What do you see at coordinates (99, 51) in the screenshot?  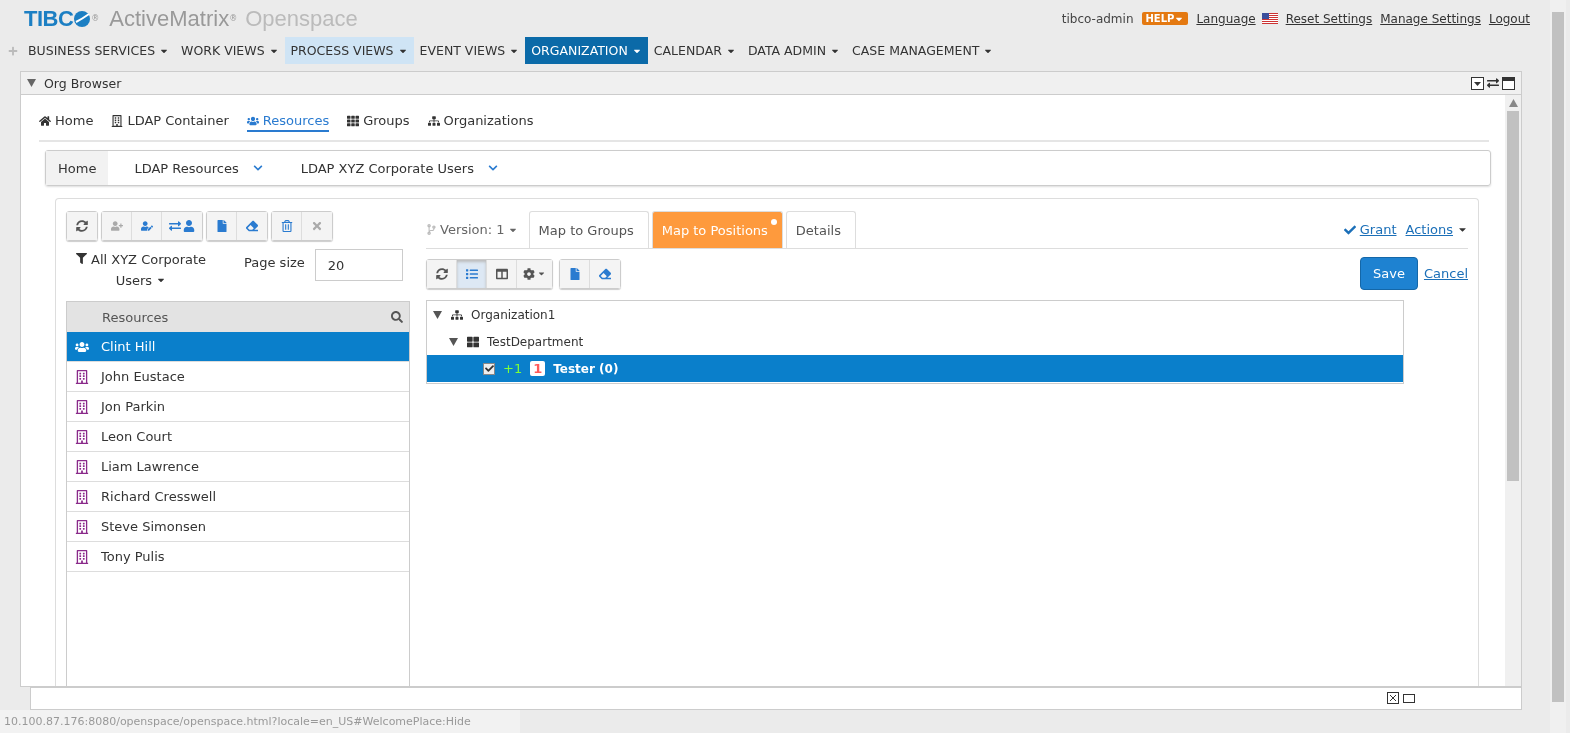 I see `menu-item: BUSINESS SERVICES` at bounding box center [99, 51].